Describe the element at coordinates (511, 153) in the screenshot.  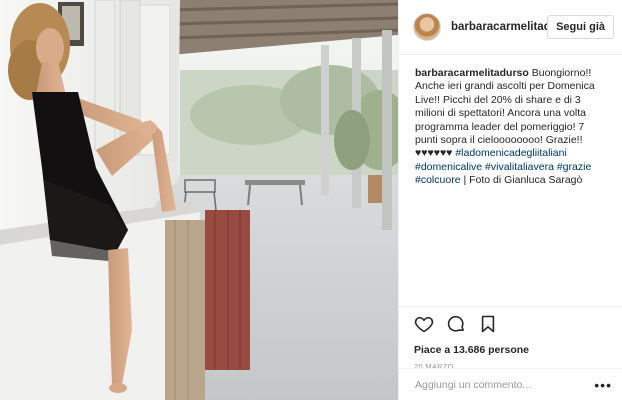
I see `hashtag-link: #ladomenicadegliitaliani` at that location.